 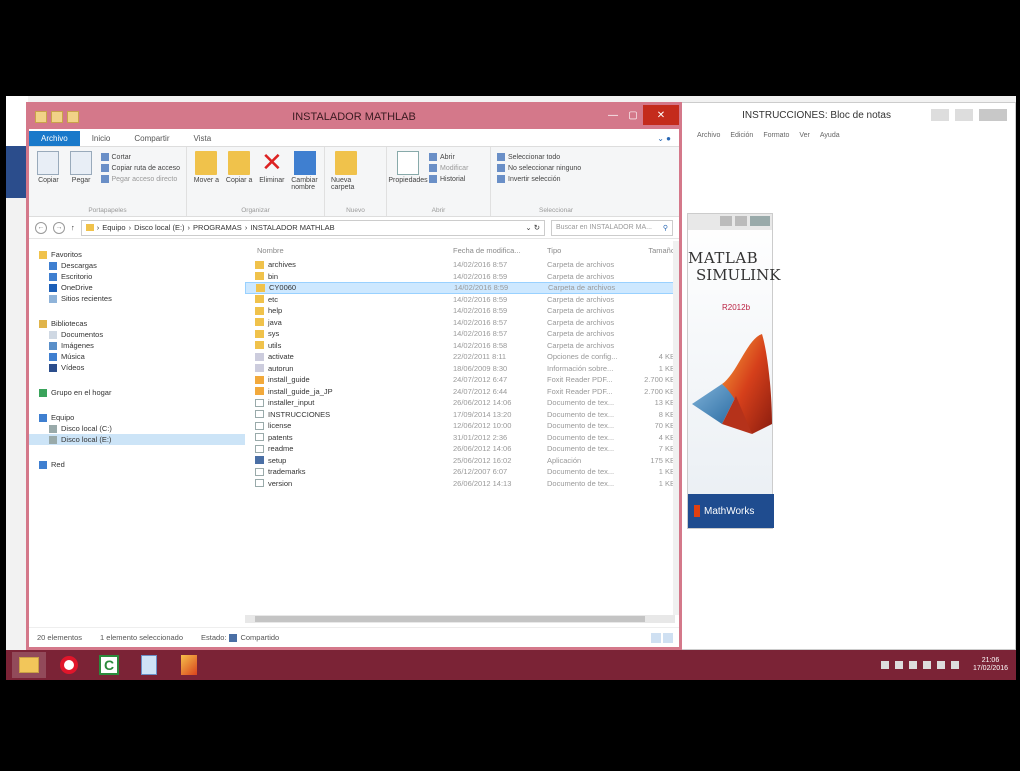 I want to click on large-icons-view-icon, so click(x=668, y=637).